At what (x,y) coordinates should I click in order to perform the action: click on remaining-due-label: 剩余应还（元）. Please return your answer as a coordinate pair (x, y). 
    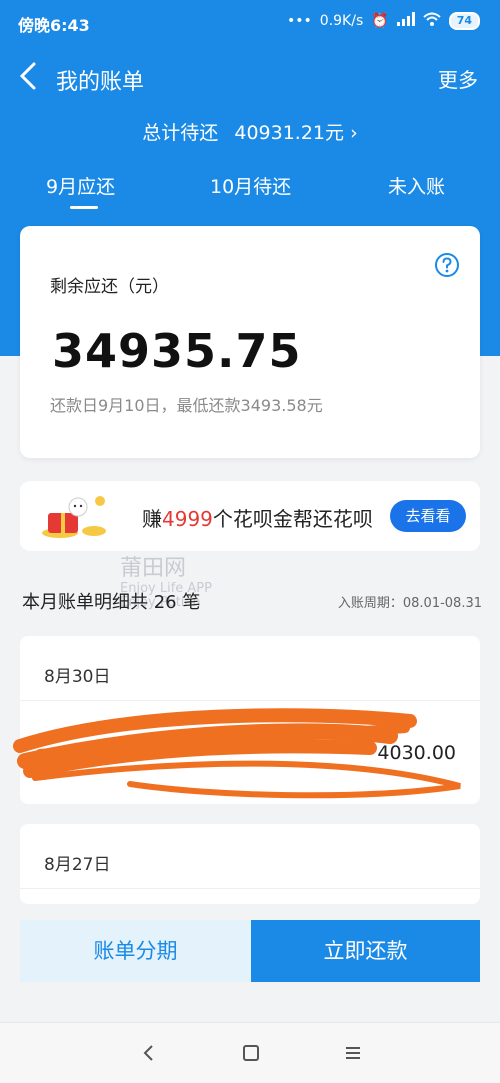
    Looking at the image, I should click on (109, 287).